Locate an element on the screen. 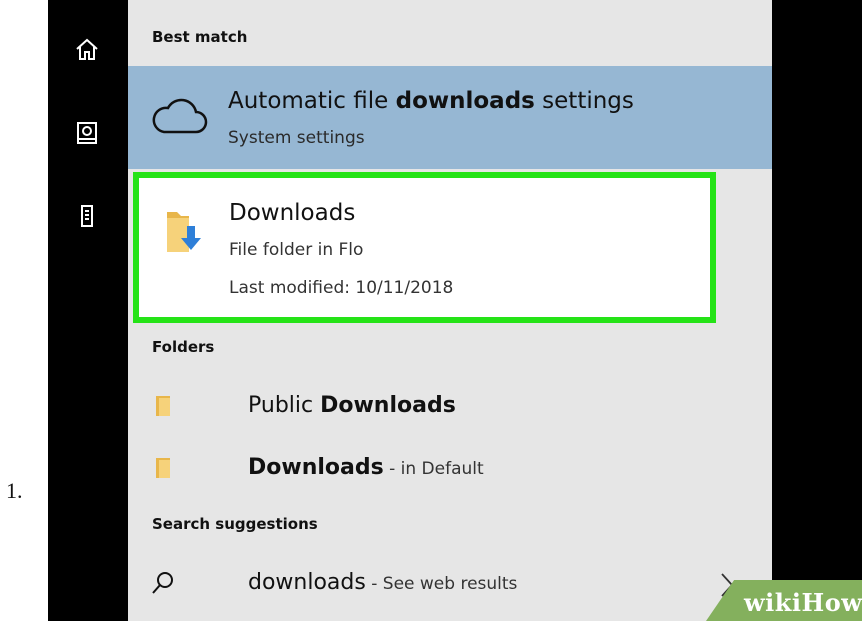 The width and height of the screenshot is (862, 621). best-match-heading: Best match is located at coordinates (200, 37).